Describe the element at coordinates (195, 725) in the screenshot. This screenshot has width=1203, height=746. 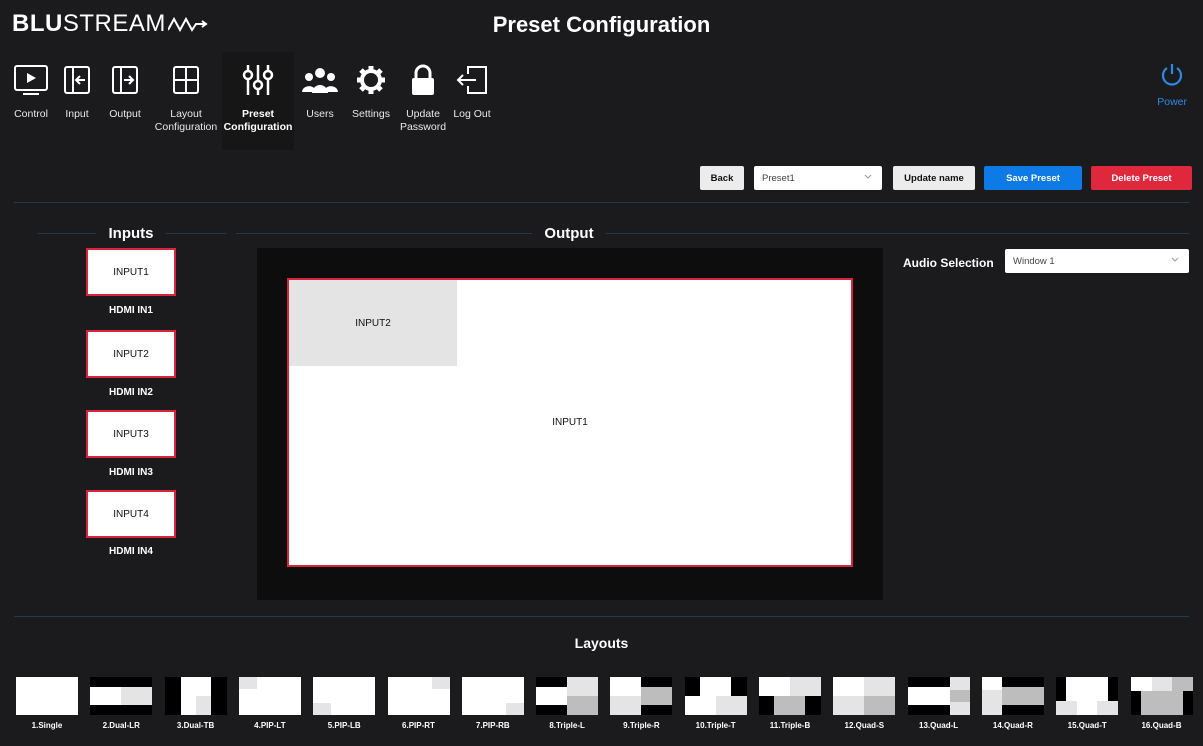
I see `layout-label: 3.Dual-TB` at that location.